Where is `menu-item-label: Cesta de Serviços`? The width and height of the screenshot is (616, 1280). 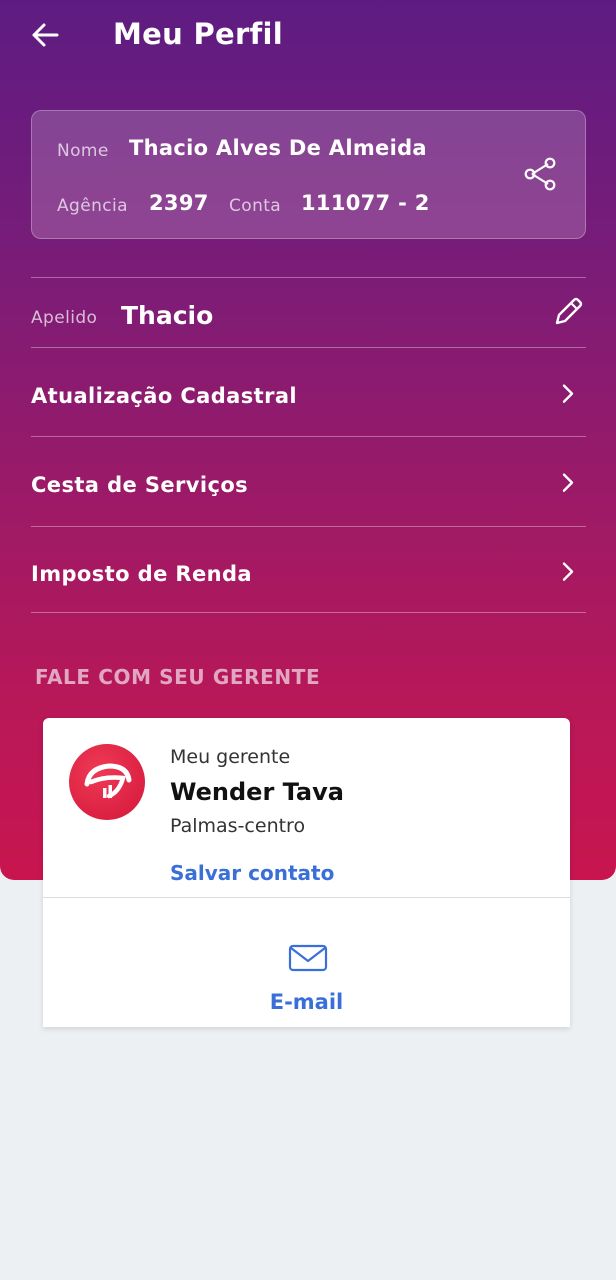 menu-item-label: Cesta de Serviços is located at coordinates (140, 485).